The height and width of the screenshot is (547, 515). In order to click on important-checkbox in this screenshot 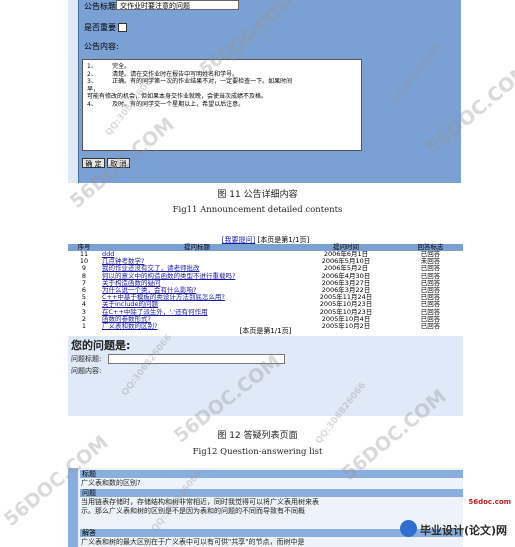, I will do `click(122, 27)`.